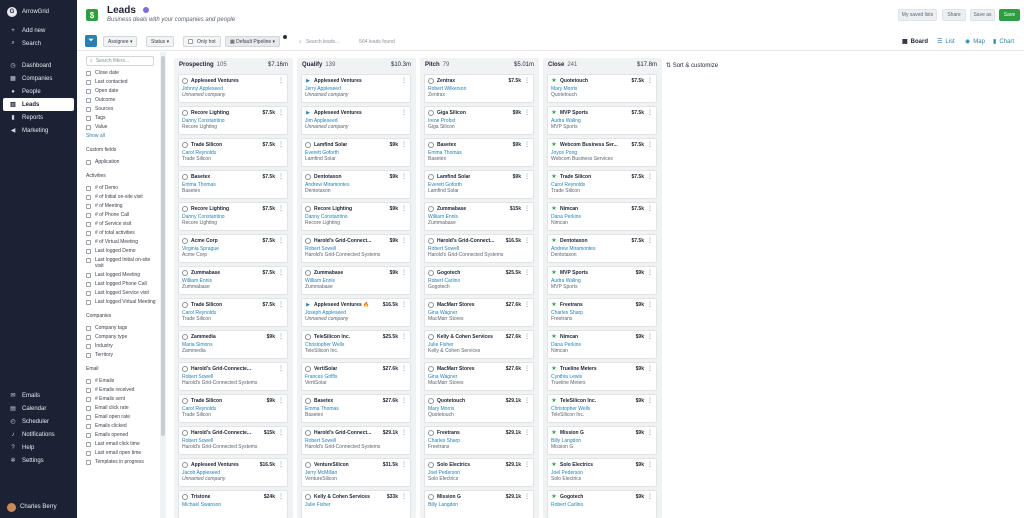 The width and height of the screenshot is (1024, 518). What do you see at coordinates (117, 206) in the screenshot?
I see `filter-option-of-meeting: # of Meeting` at bounding box center [117, 206].